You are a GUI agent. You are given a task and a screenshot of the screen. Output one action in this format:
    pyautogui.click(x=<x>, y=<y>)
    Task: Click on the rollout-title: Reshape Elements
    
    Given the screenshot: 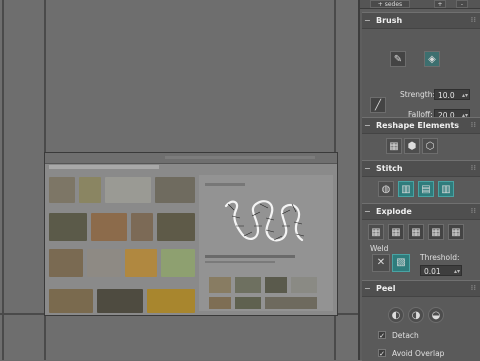 What is the action you would take?
    pyautogui.click(x=418, y=125)
    